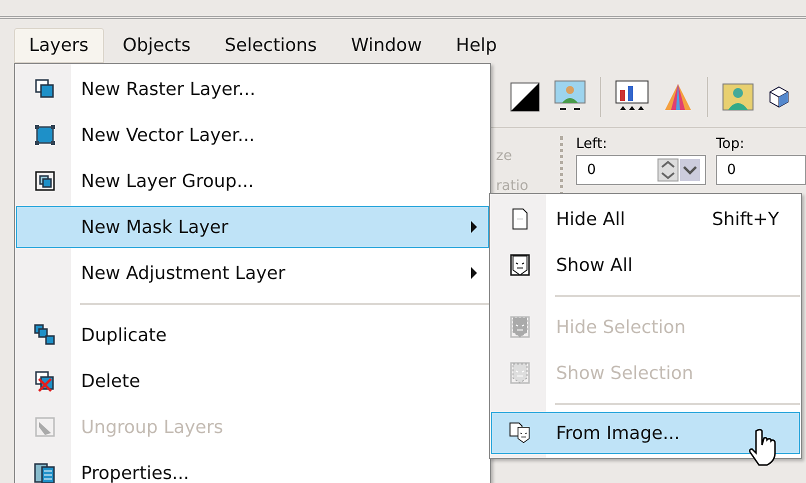 The height and width of the screenshot is (483, 806). What do you see at coordinates (731, 144) in the screenshot?
I see `field-label: Top:` at bounding box center [731, 144].